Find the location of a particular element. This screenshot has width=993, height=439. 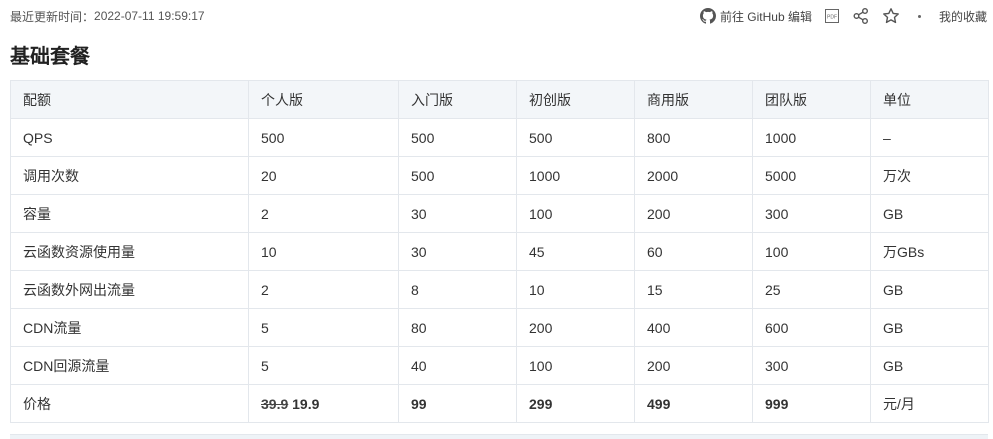

last-updated-label: 最近更新时间： is located at coordinates (52, 16).